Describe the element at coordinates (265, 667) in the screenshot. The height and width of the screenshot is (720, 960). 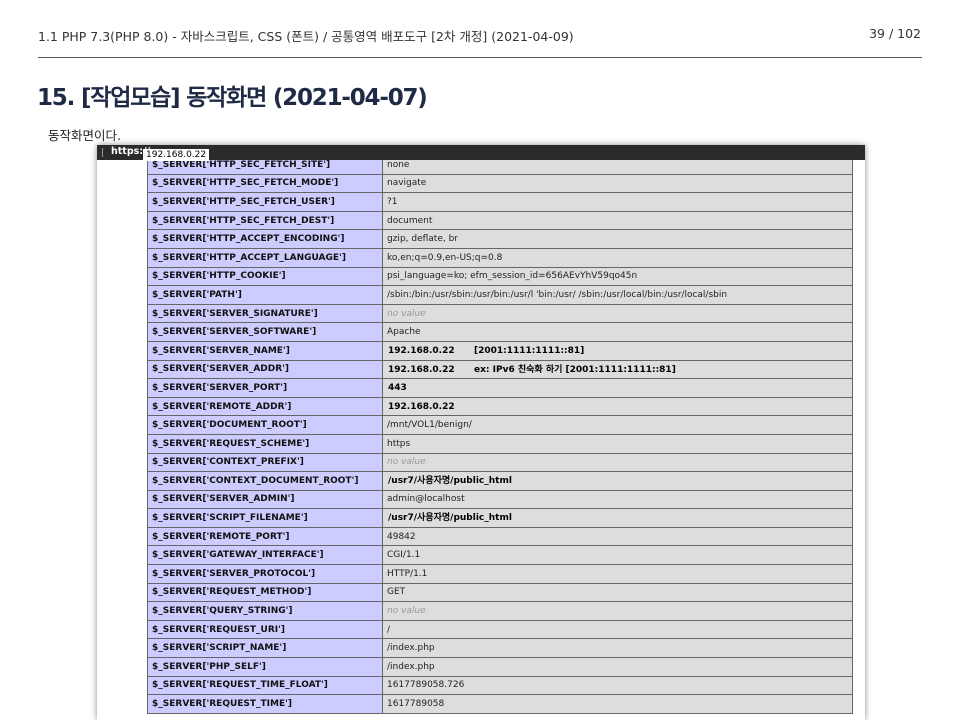
I see `variable-name-cell: $_SERVER['PHP_SELF']` at that location.